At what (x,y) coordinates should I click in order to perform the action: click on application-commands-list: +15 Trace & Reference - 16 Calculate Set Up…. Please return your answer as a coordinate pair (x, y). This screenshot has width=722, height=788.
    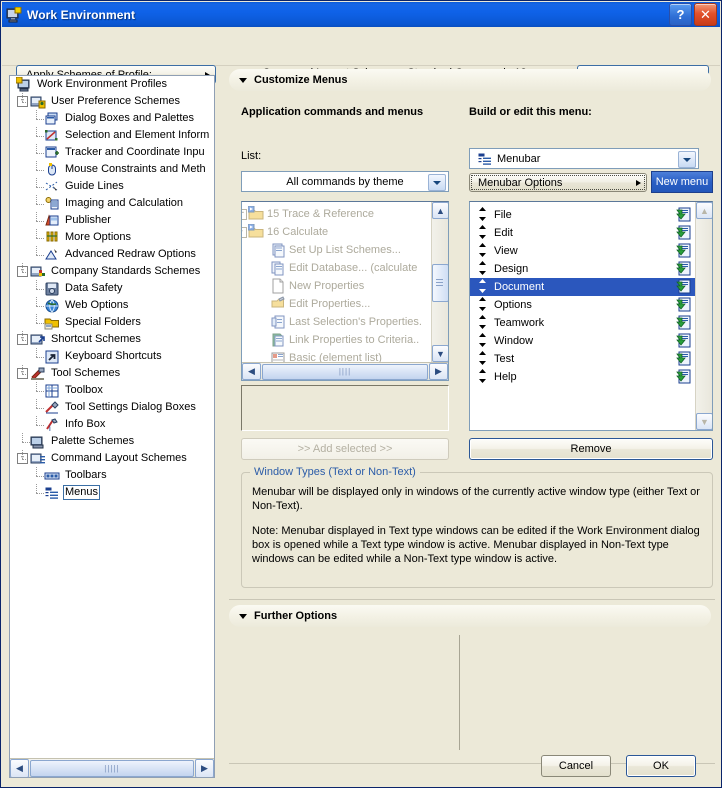
    Looking at the image, I should click on (345, 291).